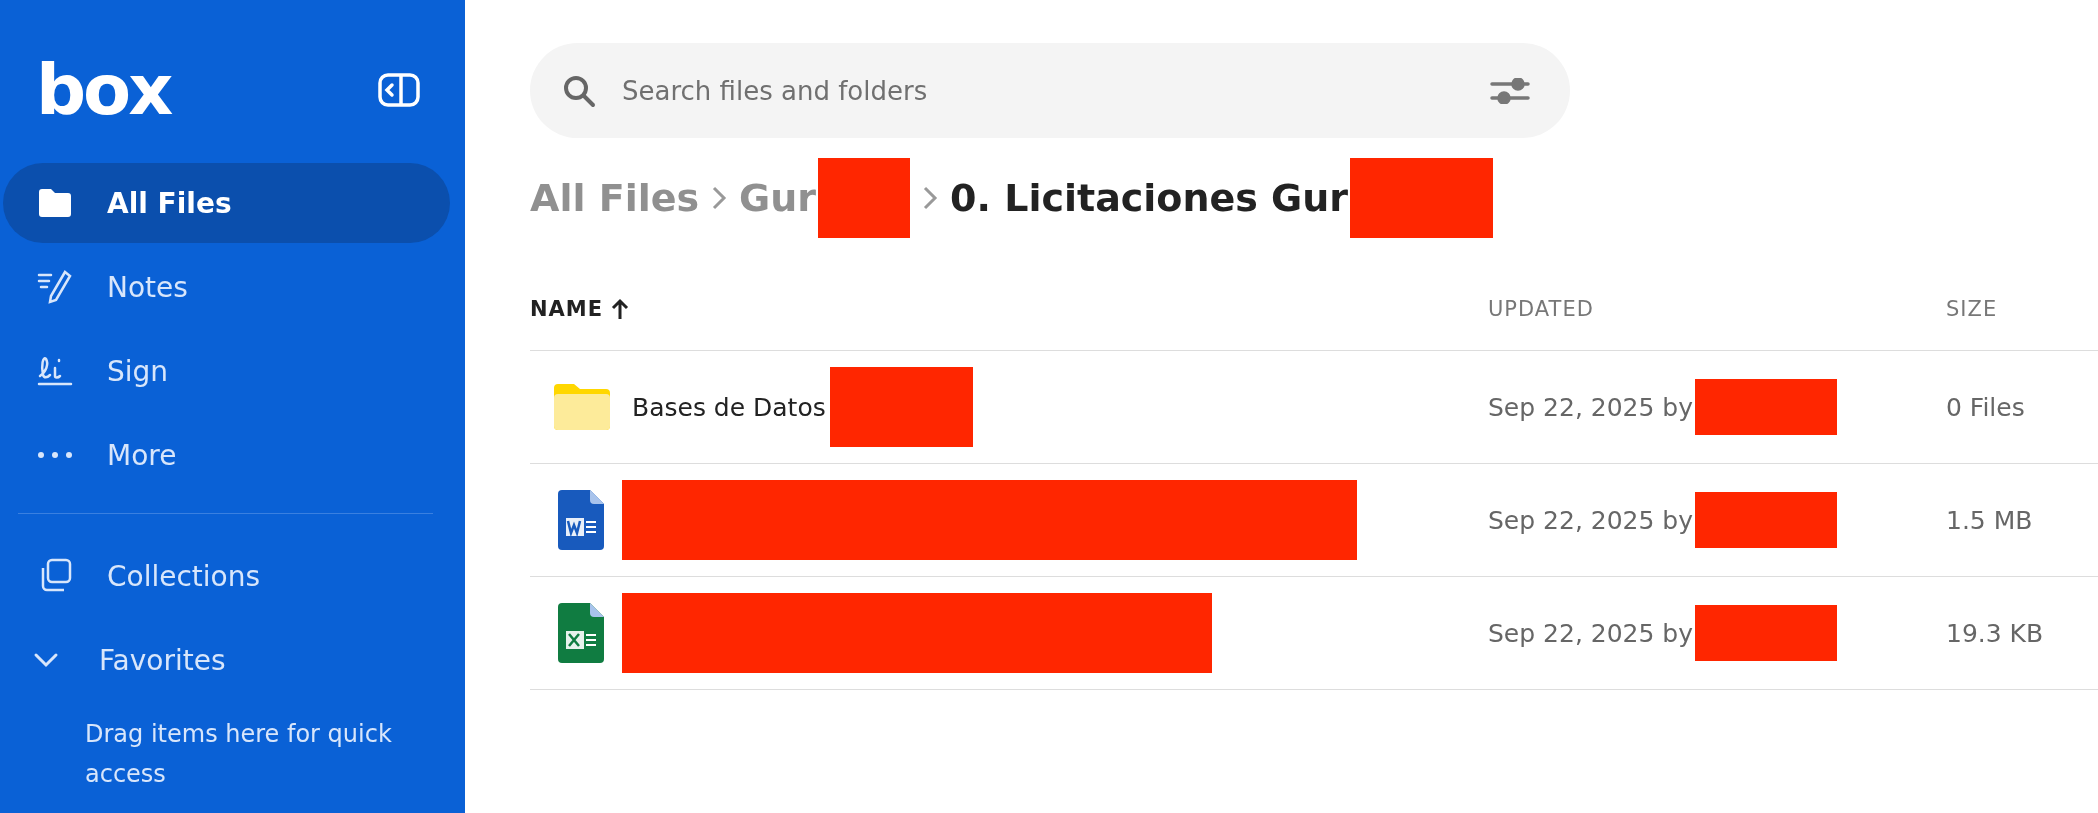 The height and width of the screenshot is (813, 2098). I want to click on search-field: Search files and folders, so click(1043, 90).